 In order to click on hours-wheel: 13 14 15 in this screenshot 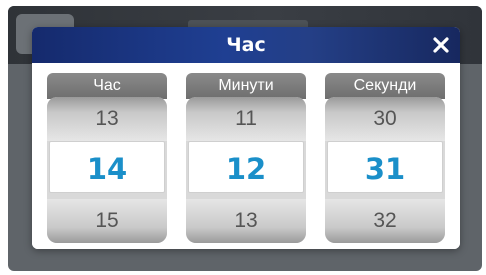, I will do `click(107, 170)`.